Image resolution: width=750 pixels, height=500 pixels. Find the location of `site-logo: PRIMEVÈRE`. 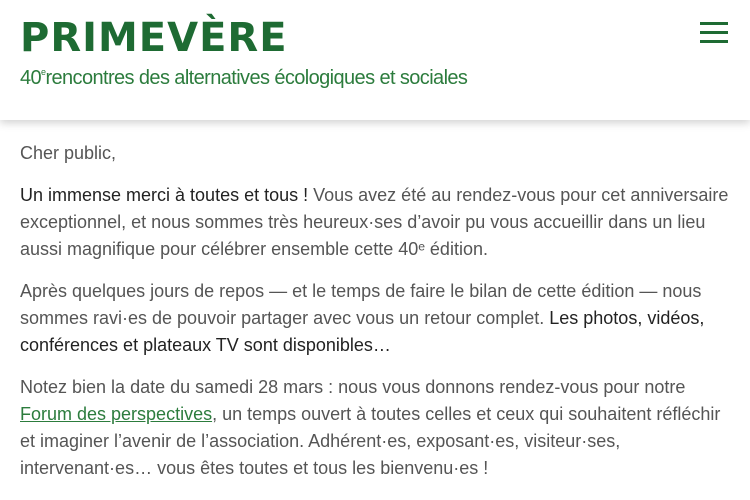

site-logo: PRIMEVÈRE is located at coordinates (243, 38).